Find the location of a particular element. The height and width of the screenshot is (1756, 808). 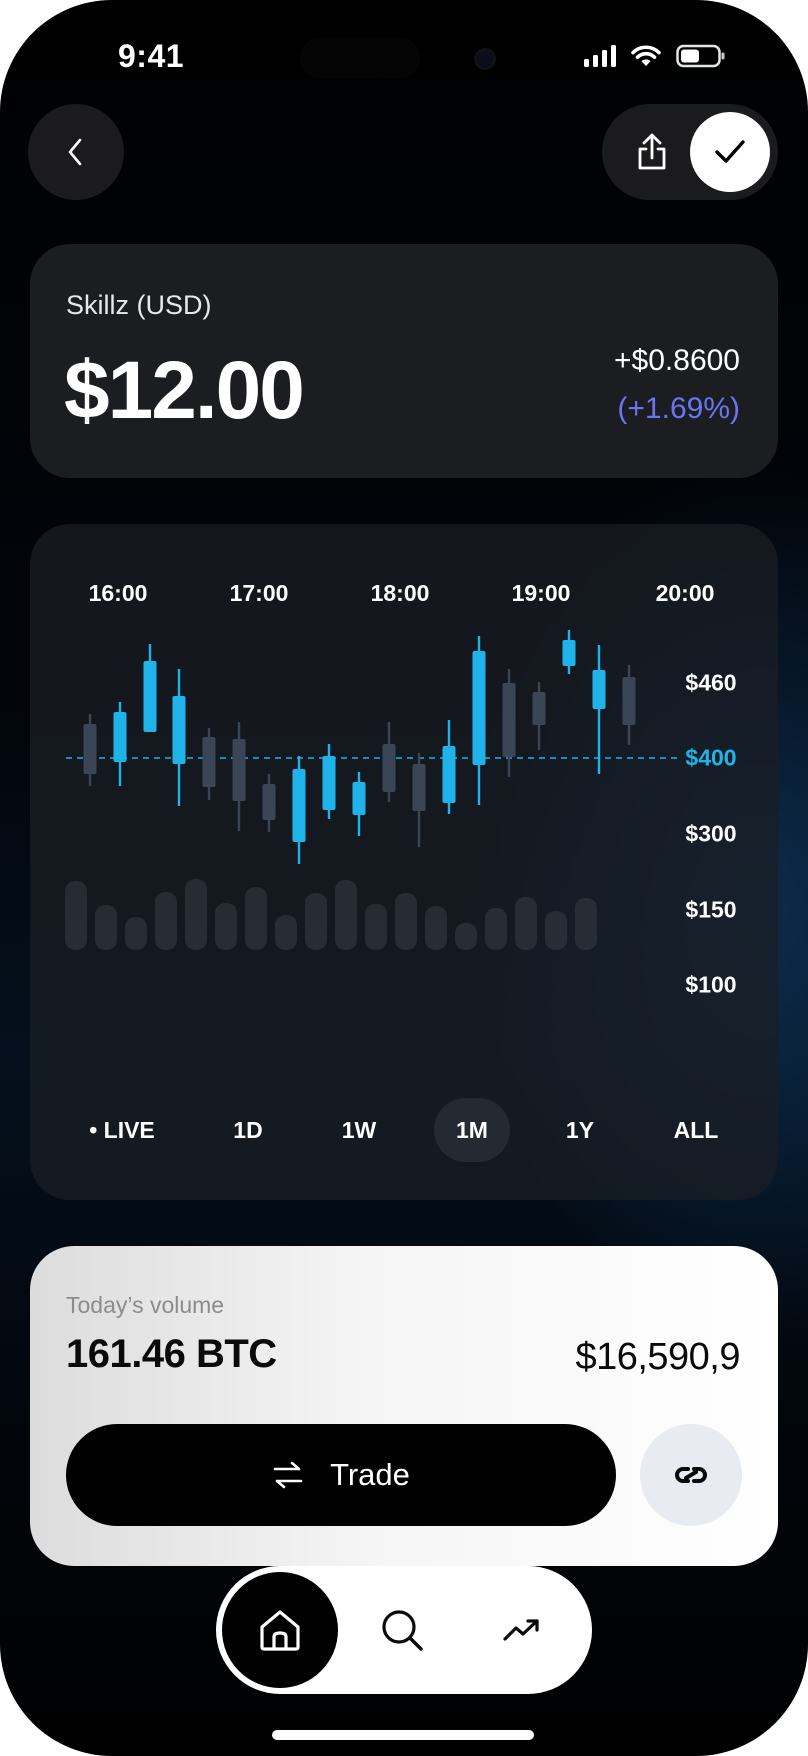

range-live: • LIVE is located at coordinates (122, 1130).